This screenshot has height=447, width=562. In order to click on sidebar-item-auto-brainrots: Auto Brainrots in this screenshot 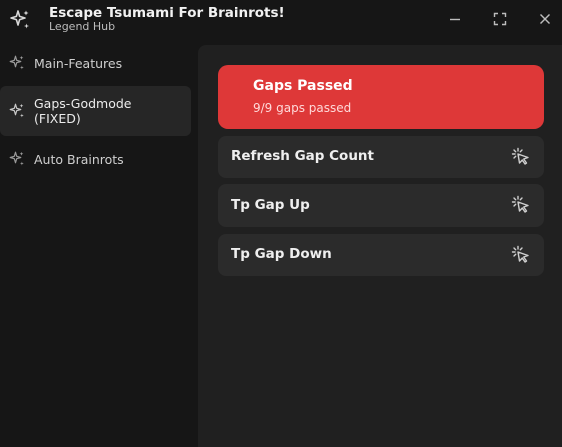, I will do `click(95, 159)`.